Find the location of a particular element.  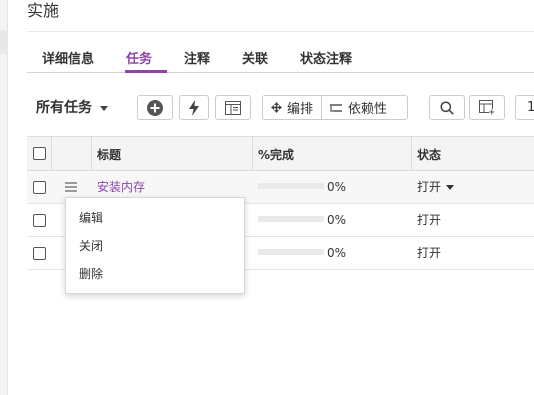

tab-notes: 注释 is located at coordinates (197, 57).